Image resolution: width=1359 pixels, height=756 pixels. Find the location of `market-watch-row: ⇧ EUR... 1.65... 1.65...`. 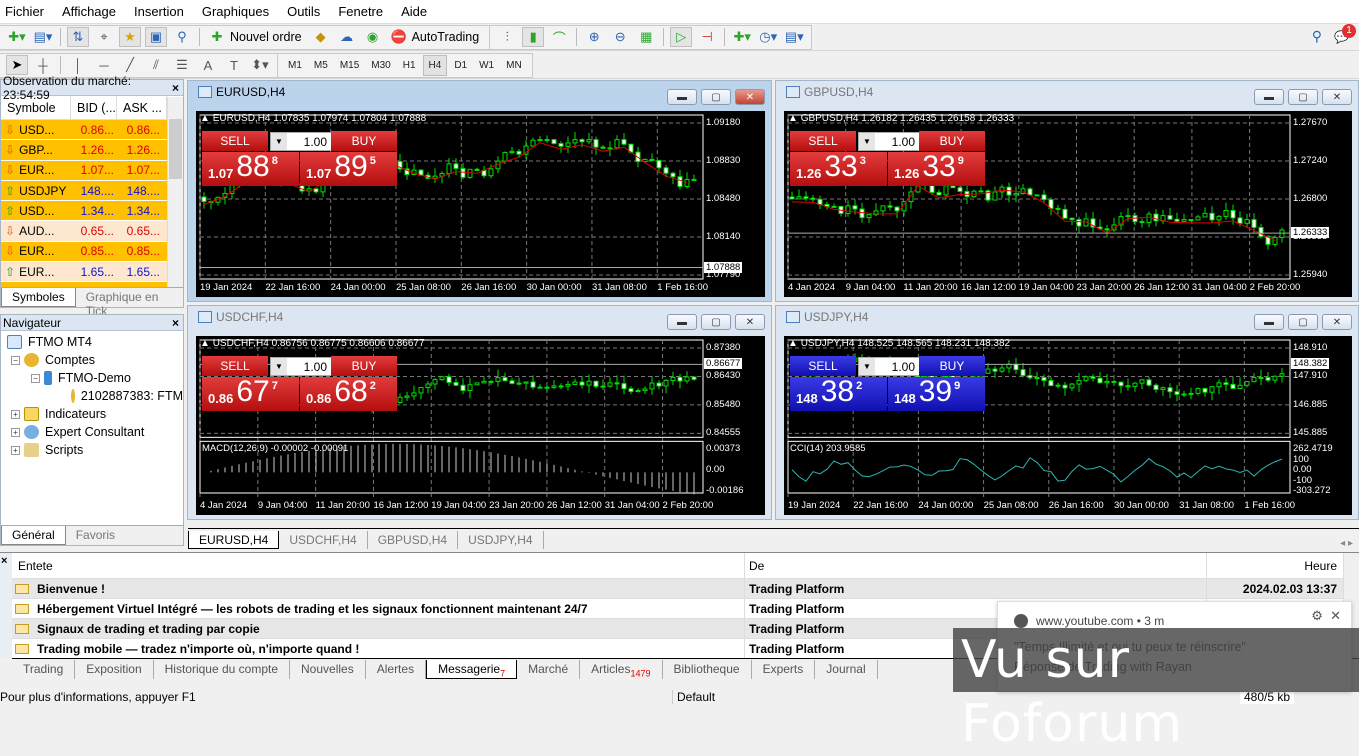

market-watch-row: ⇧ EUR... 1.65... 1.65... is located at coordinates (92, 272).